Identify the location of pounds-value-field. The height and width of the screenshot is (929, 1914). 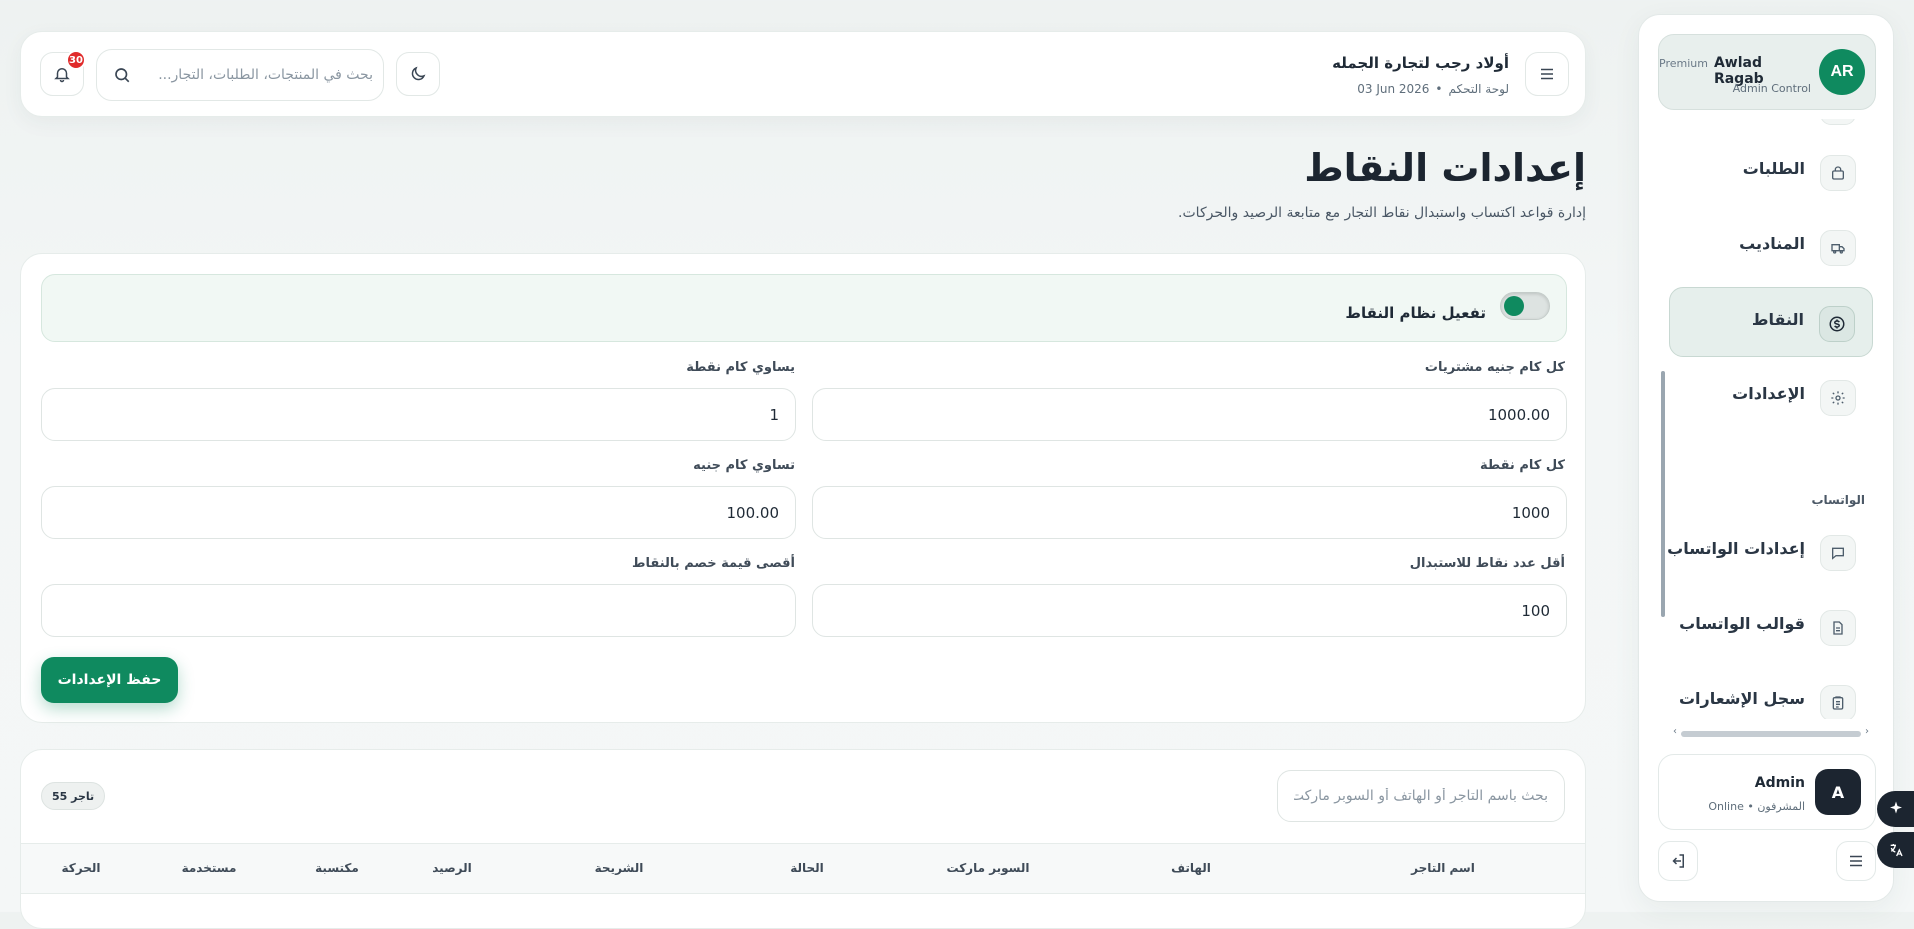
(418, 512).